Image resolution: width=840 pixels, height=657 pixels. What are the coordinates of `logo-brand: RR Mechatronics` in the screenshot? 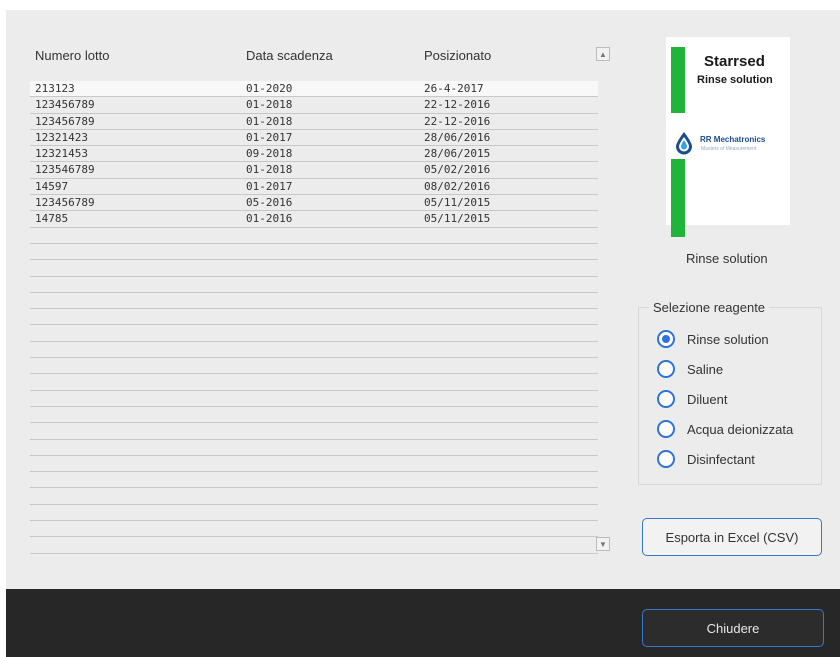 It's located at (733, 139).